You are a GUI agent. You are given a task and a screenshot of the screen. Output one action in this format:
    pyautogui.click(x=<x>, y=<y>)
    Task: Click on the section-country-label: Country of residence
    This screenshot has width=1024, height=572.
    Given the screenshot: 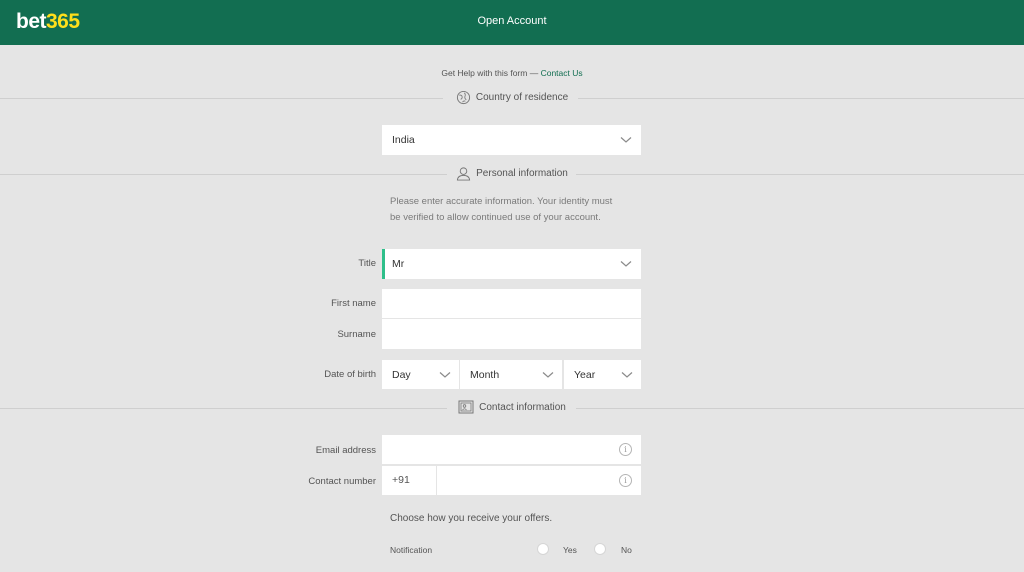 What is the action you would take?
    pyautogui.click(x=512, y=98)
    